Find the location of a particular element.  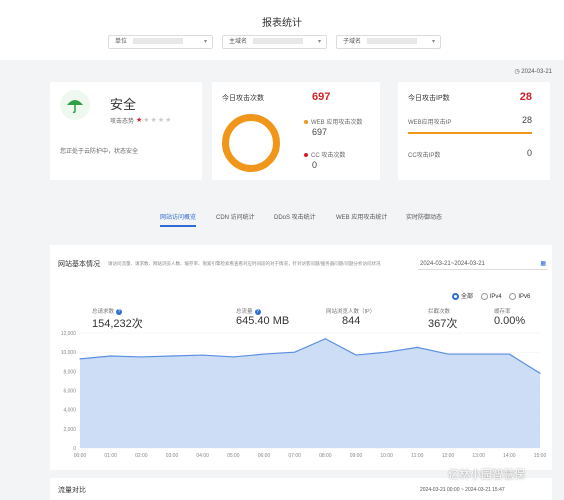

tab-cdn: CDN 访问统计 is located at coordinates (235, 216).